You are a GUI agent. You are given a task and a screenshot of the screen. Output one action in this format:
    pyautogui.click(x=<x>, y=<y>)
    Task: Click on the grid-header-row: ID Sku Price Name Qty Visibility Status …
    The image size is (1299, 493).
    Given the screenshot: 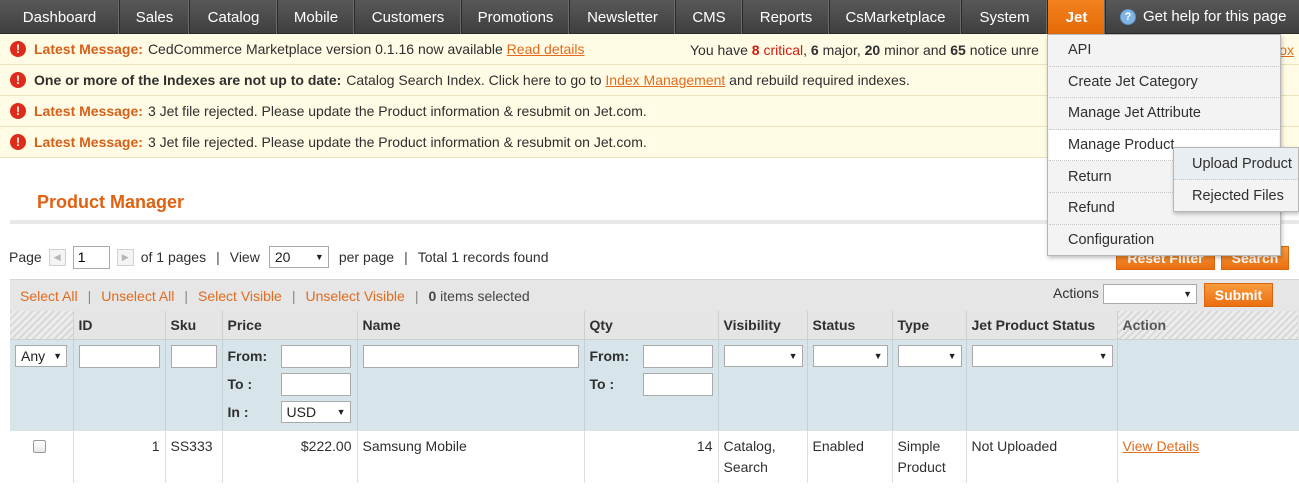 What is the action you would take?
    pyautogui.click(x=654, y=325)
    